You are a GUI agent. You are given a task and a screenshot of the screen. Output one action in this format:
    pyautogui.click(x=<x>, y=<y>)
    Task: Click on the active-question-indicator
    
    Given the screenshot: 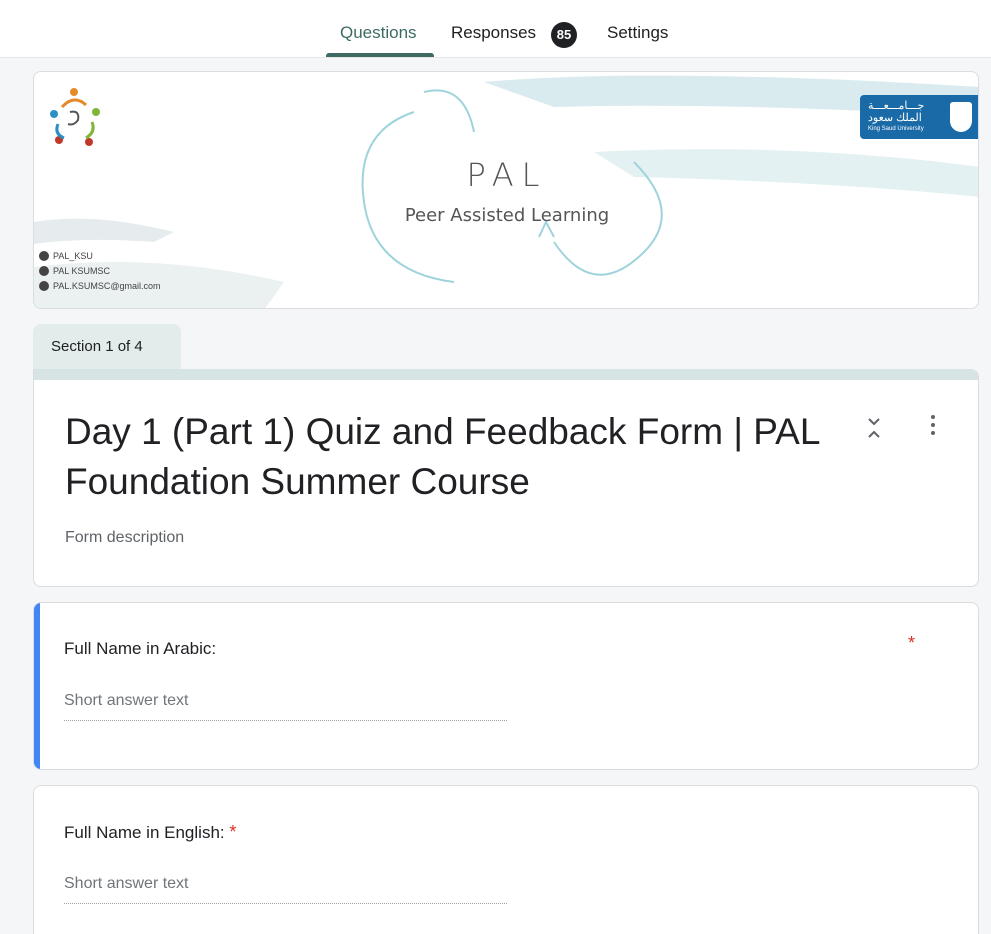 What is the action you would take?
    pyautogui.click(x=37, y=686)
    